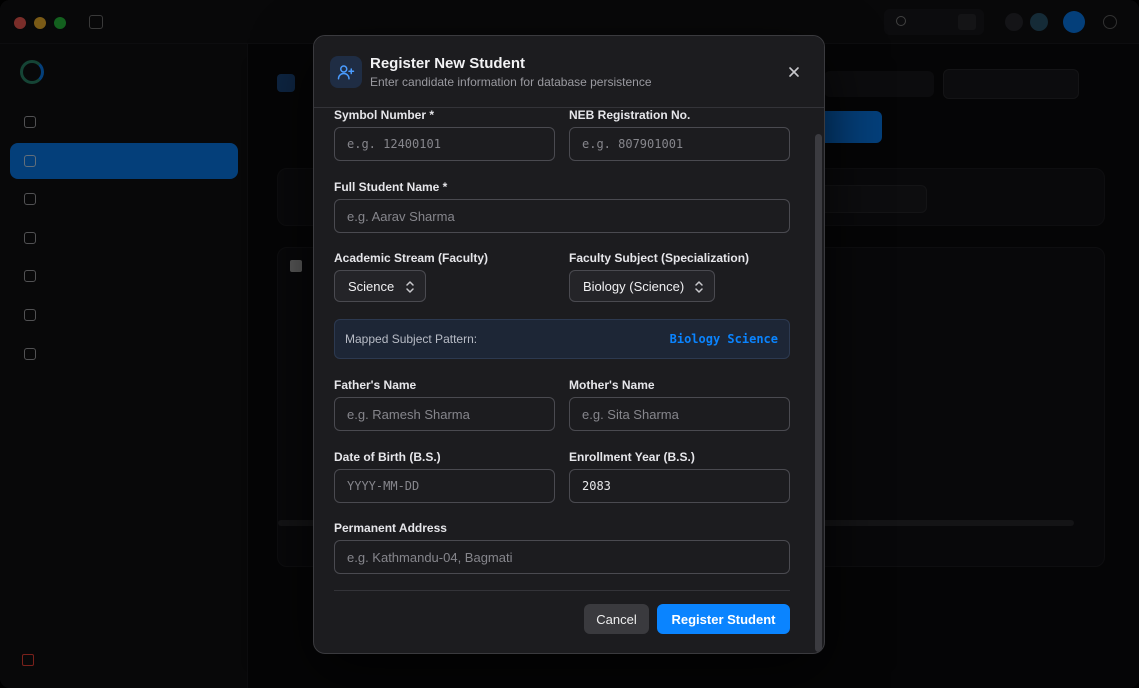 The height and width of the screenshot is (688, 1139). Describe the element at coordinates (390, 528) in the screenshot. I see `address-label: Permanent Address` at that location.